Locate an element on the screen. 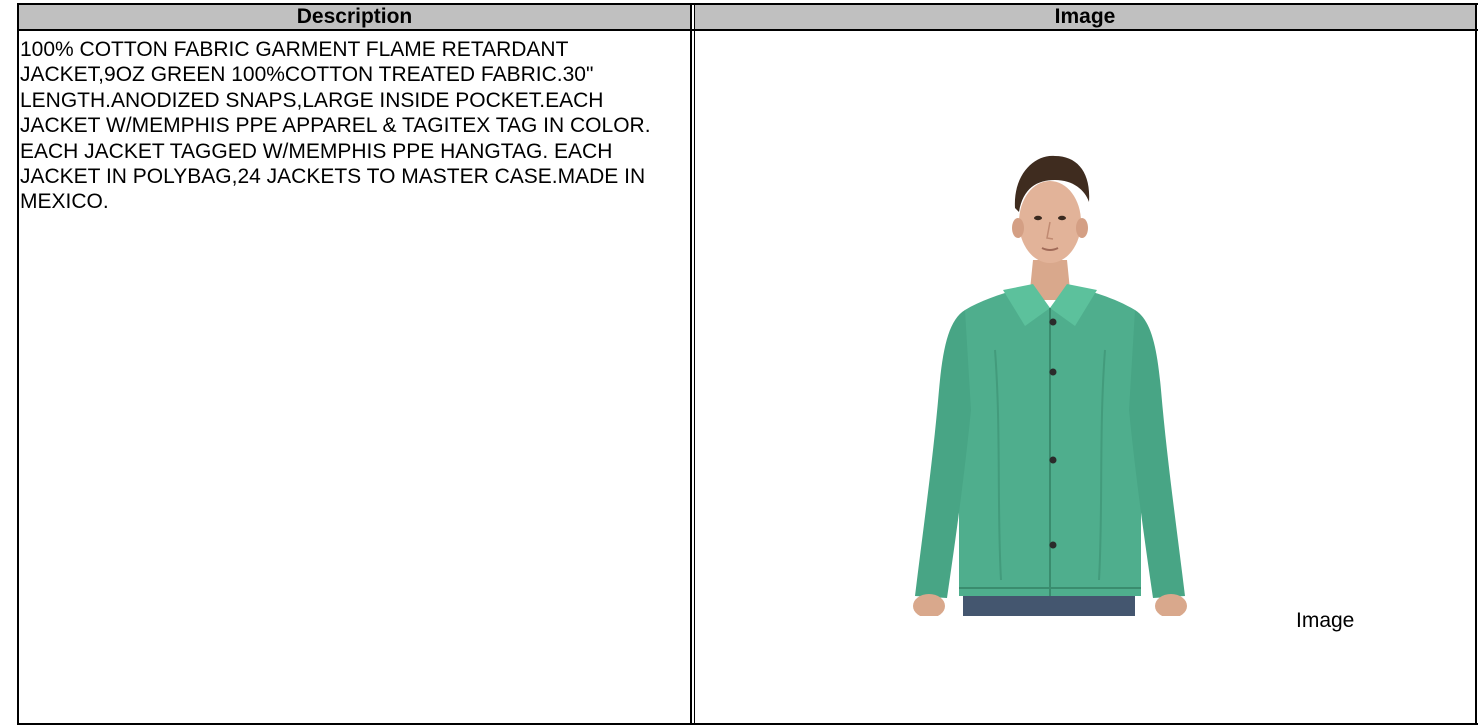 Image resolution: width=1478 pixels, height=726 pixels. jacket-illustration is located at coordinates (1050, 386).